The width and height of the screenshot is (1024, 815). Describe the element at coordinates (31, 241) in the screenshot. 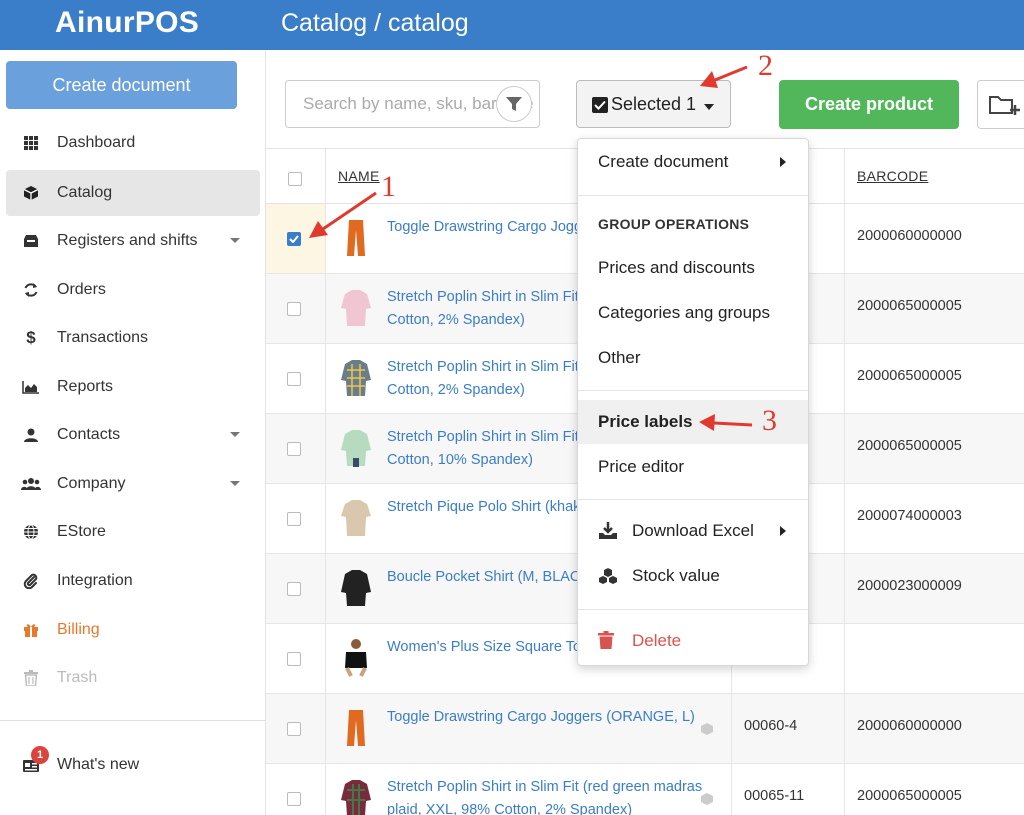

I see `register-icon` at that location.